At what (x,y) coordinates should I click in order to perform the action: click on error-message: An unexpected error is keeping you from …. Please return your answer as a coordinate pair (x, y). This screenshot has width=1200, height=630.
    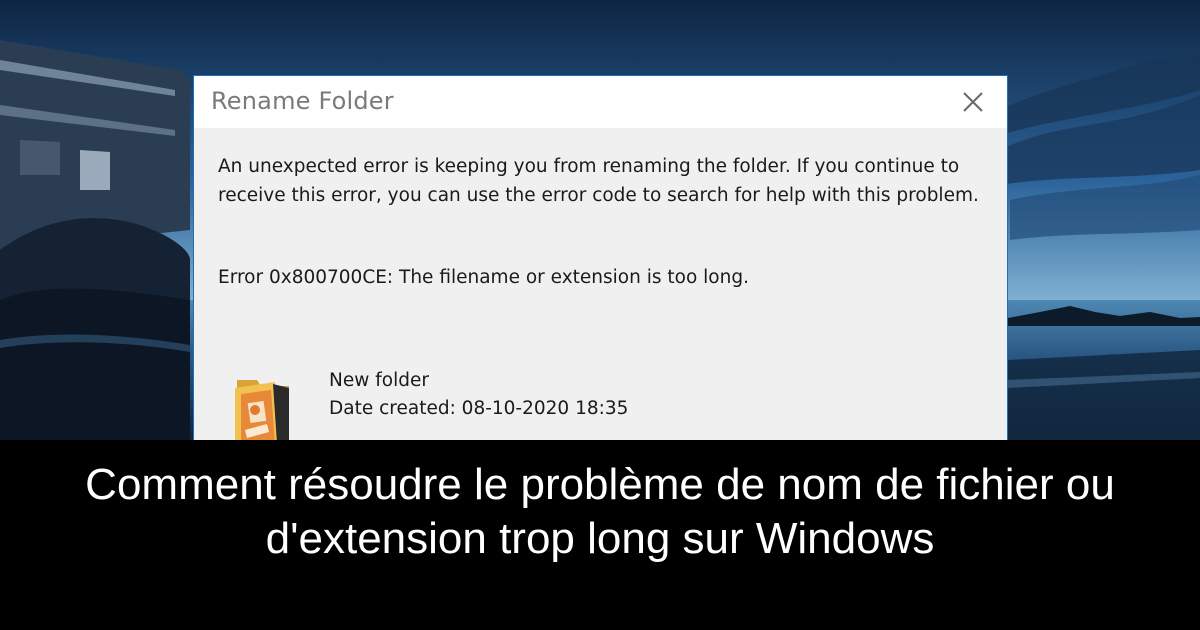
    Looking at the image, I should click on (598, 181).